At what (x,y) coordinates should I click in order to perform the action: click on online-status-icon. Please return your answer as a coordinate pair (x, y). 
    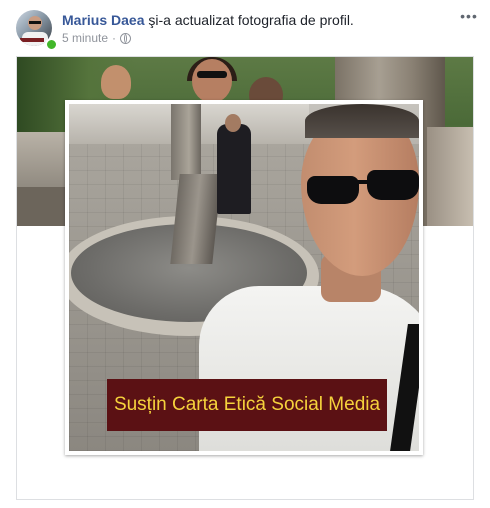
    Looking at the image, I should click on (51, 44).